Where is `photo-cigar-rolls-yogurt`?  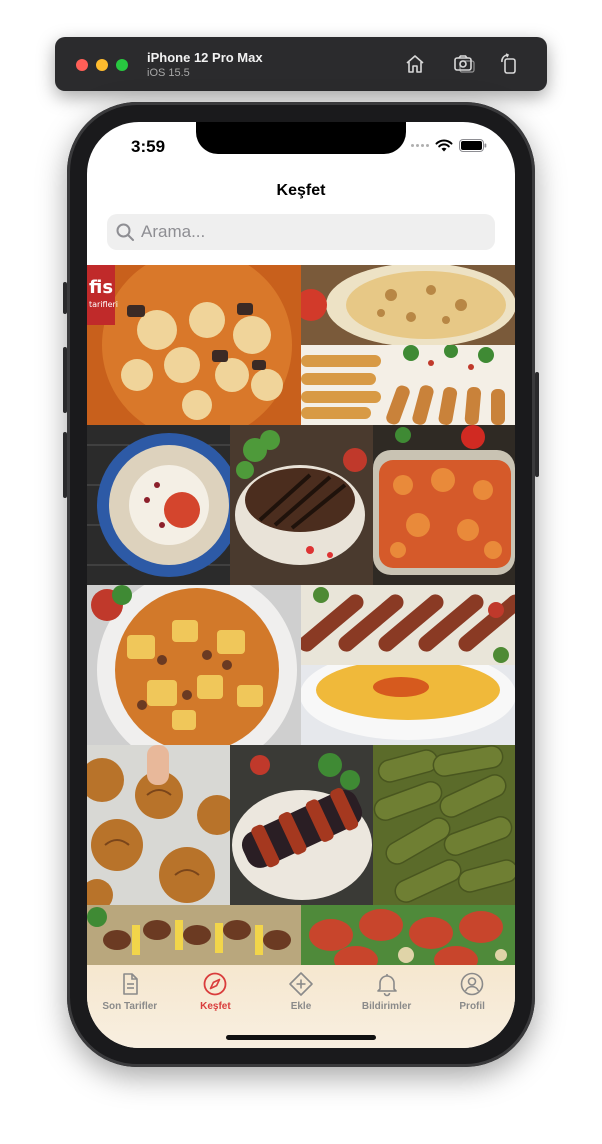 photo-cigar-rolls-yogurt is located at coordinates (408, 385).